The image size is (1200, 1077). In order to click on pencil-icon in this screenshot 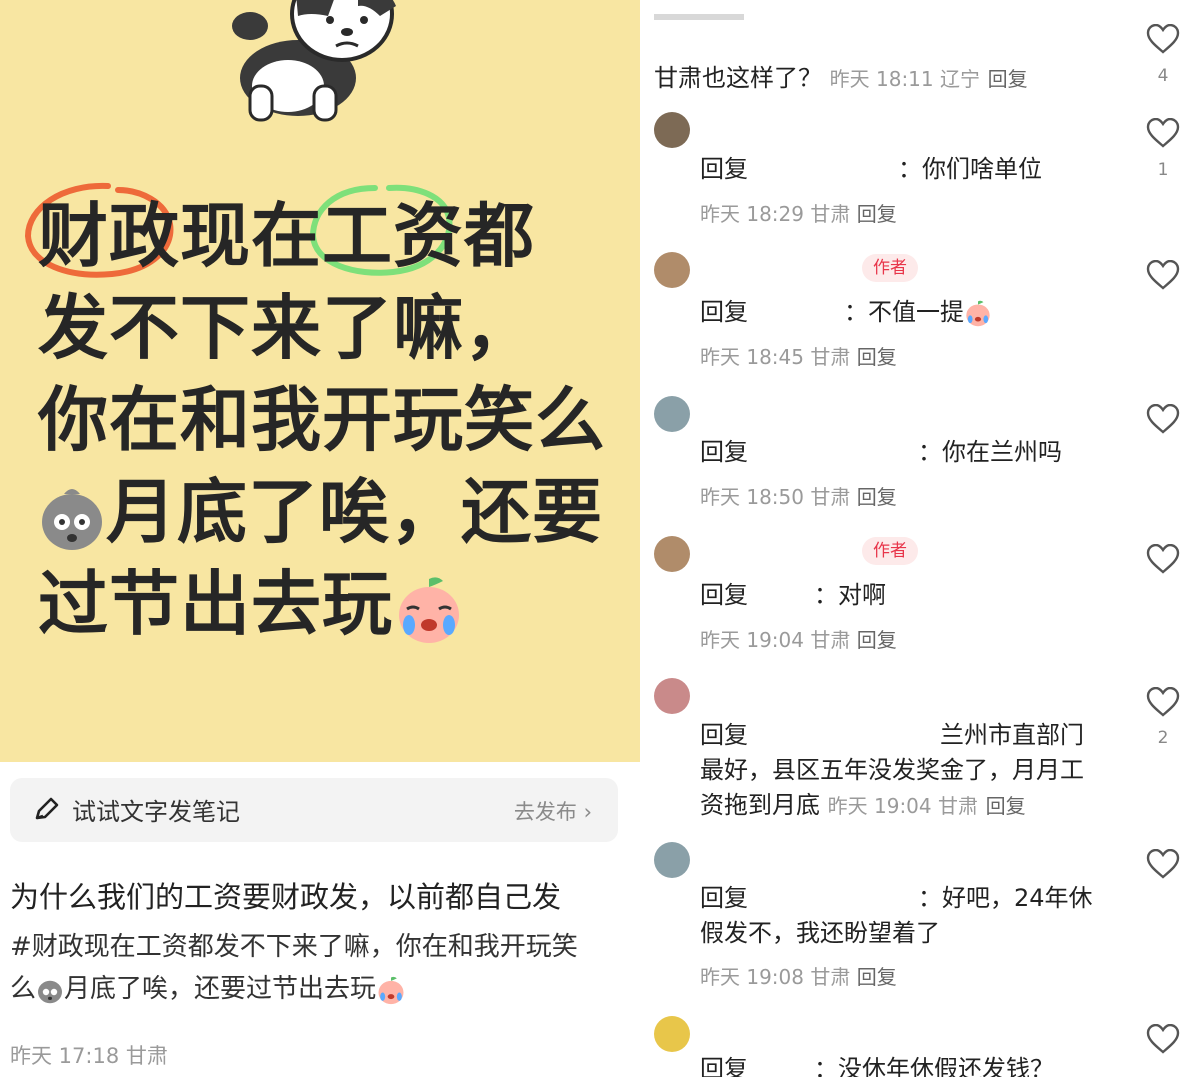, I will do `click(47, 808)`.